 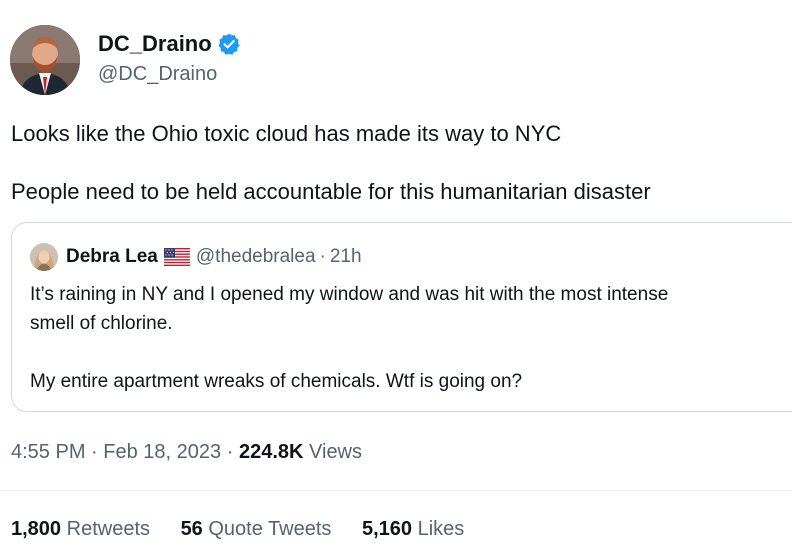 What do you see at coordinates (191, 529) in the screenshot?
I see `quote-tweets-count: 56` at bounding box center [191, 529].